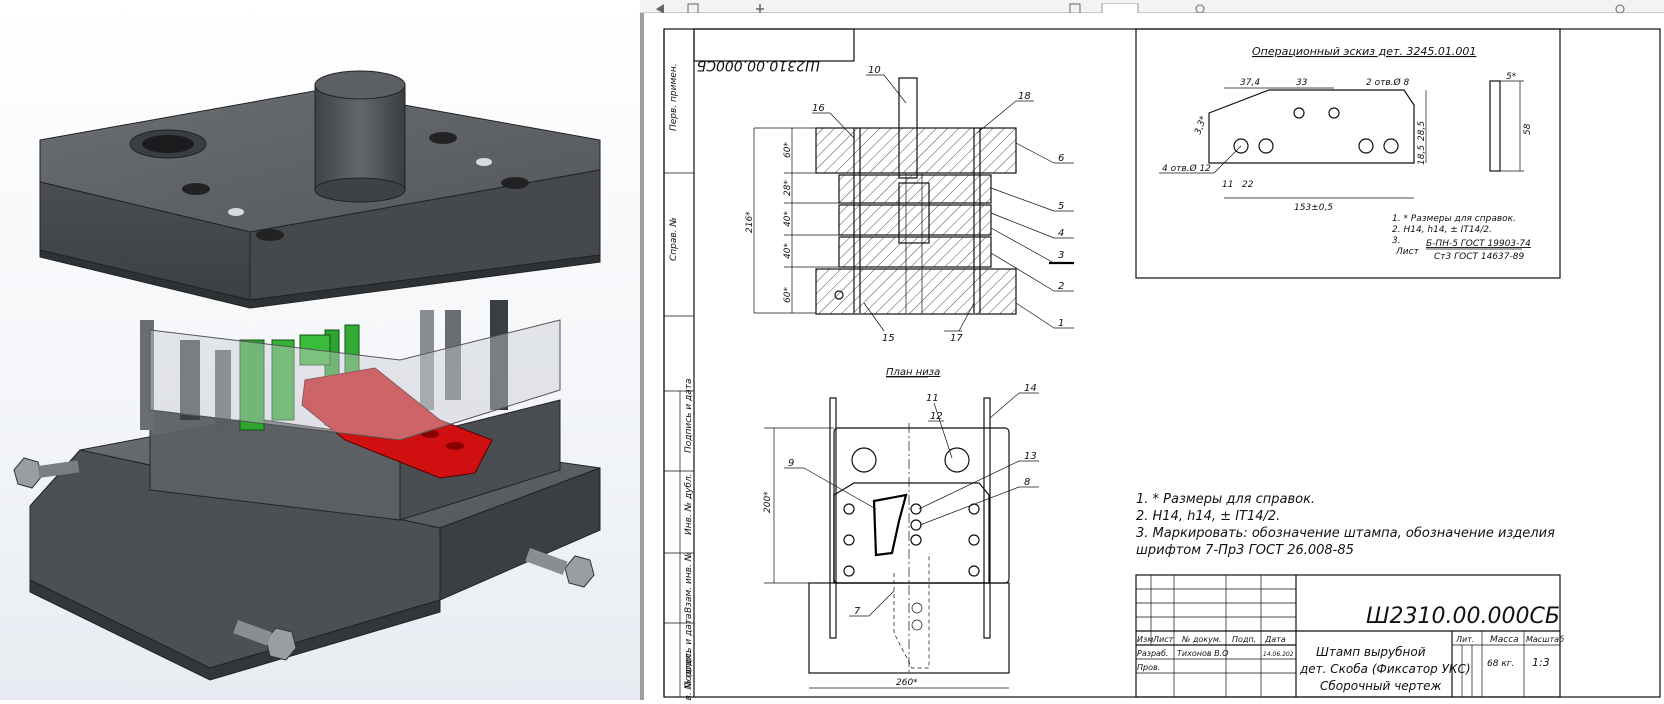 The image size is (1664, 704). What do you see at coordinates (768, 502) in the screenshot?
I see `plan-dim-200: 200*` at bounding box center [768, 502].